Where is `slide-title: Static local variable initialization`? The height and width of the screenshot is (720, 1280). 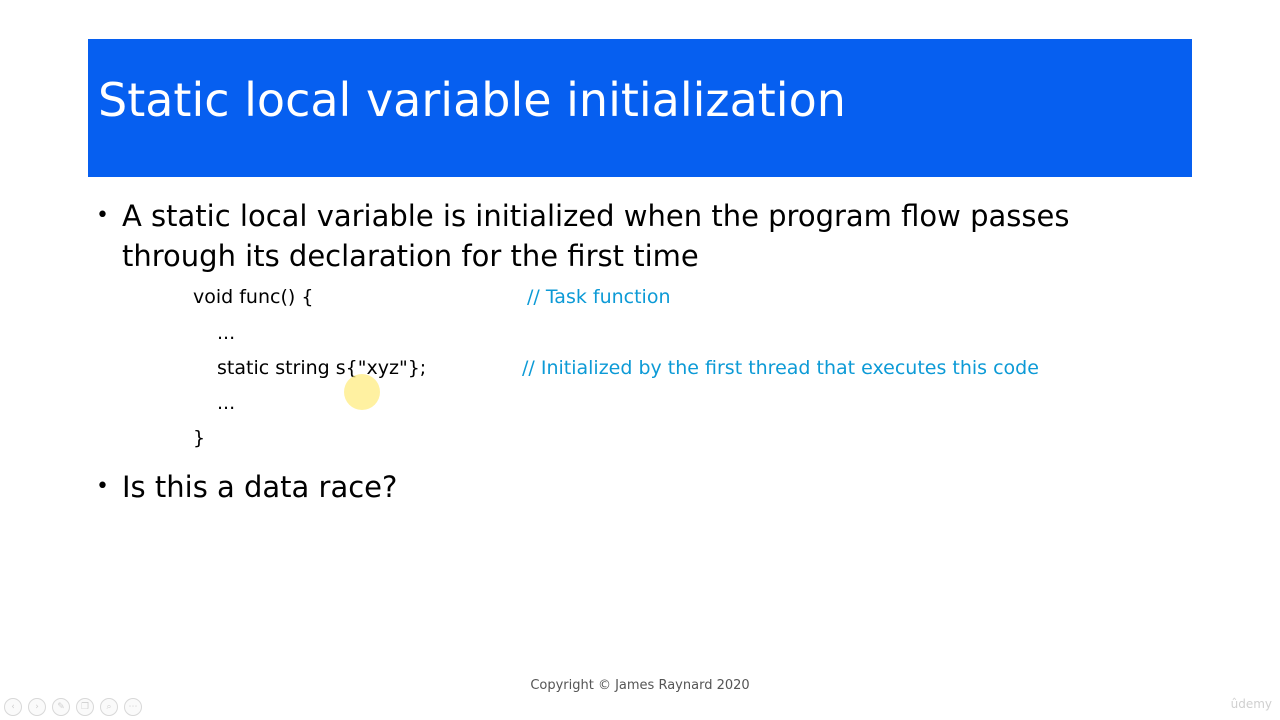 slide-title: Static local variable initialization is located at coordinates (472, 100).